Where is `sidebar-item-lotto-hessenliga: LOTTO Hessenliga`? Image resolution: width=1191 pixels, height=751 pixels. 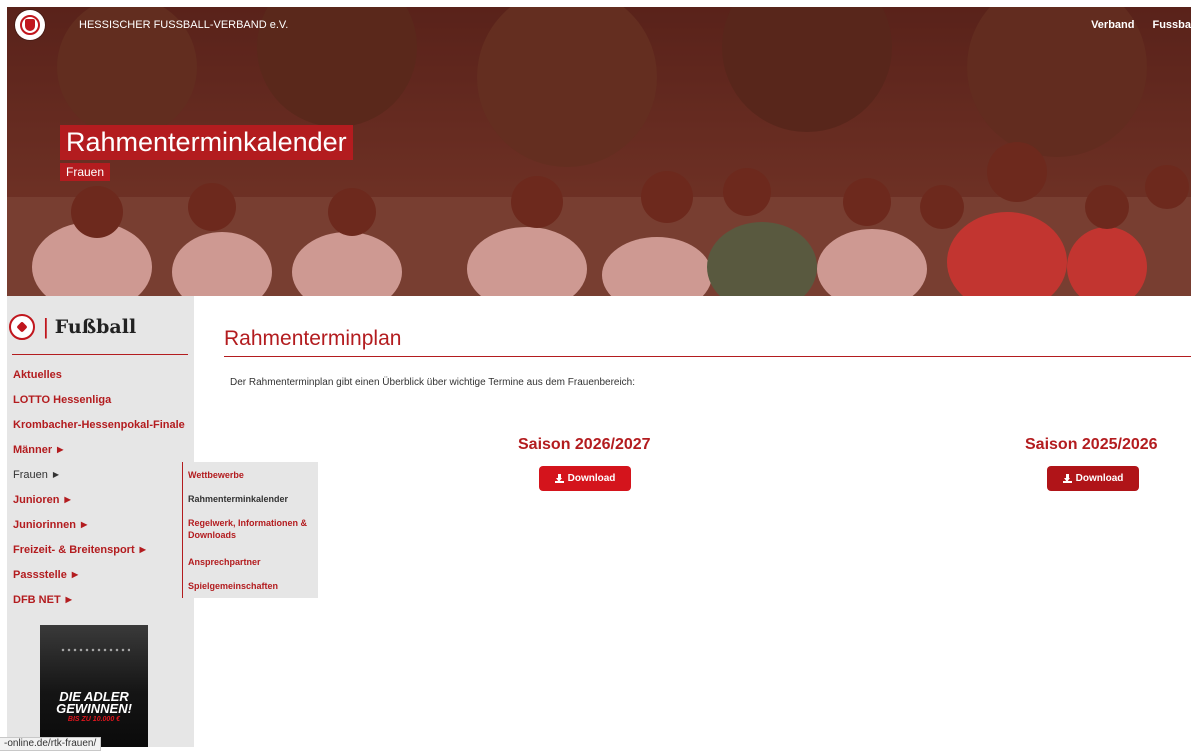
sidebar-item-lotto-hessenliga: LOTTO Hessenliga is located at coordinates (99, 405).